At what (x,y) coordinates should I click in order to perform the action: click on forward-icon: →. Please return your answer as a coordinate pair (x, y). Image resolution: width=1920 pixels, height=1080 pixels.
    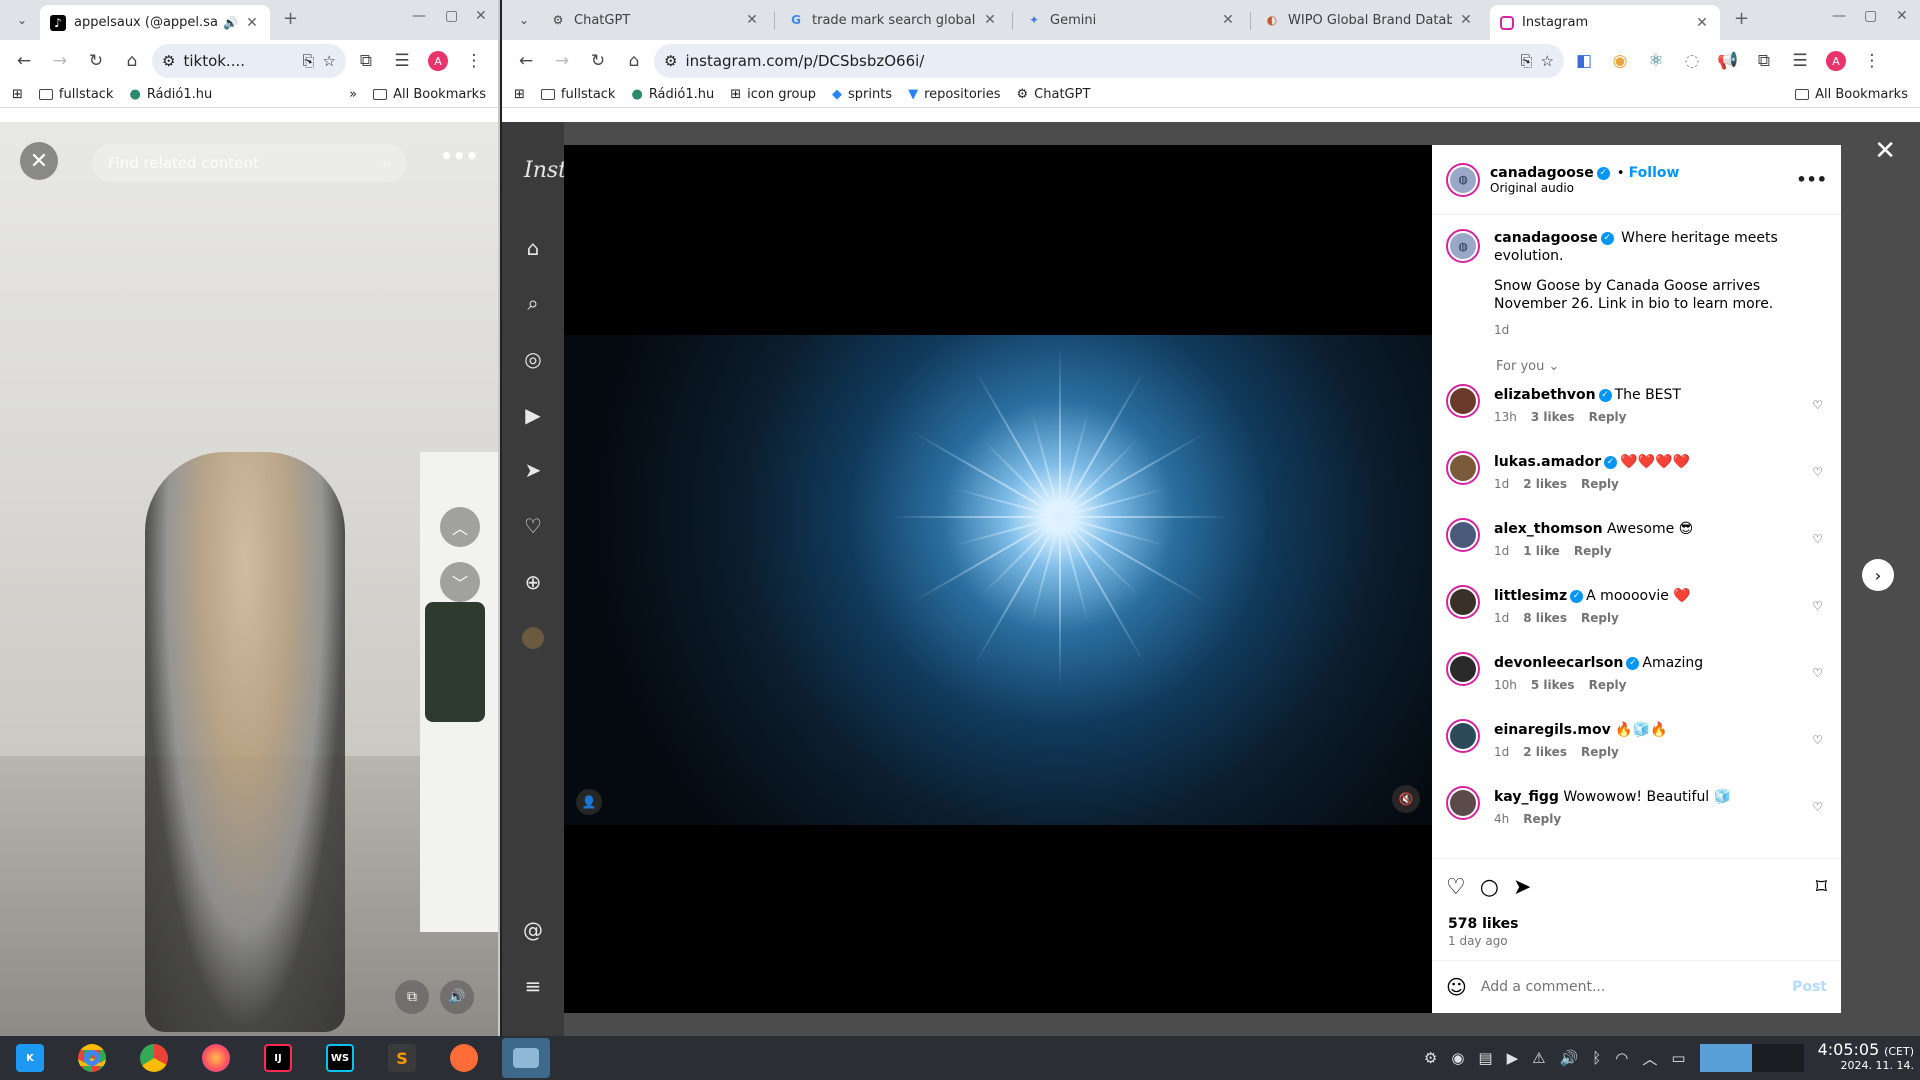
    Looking at the image, I should click on (60, 61).